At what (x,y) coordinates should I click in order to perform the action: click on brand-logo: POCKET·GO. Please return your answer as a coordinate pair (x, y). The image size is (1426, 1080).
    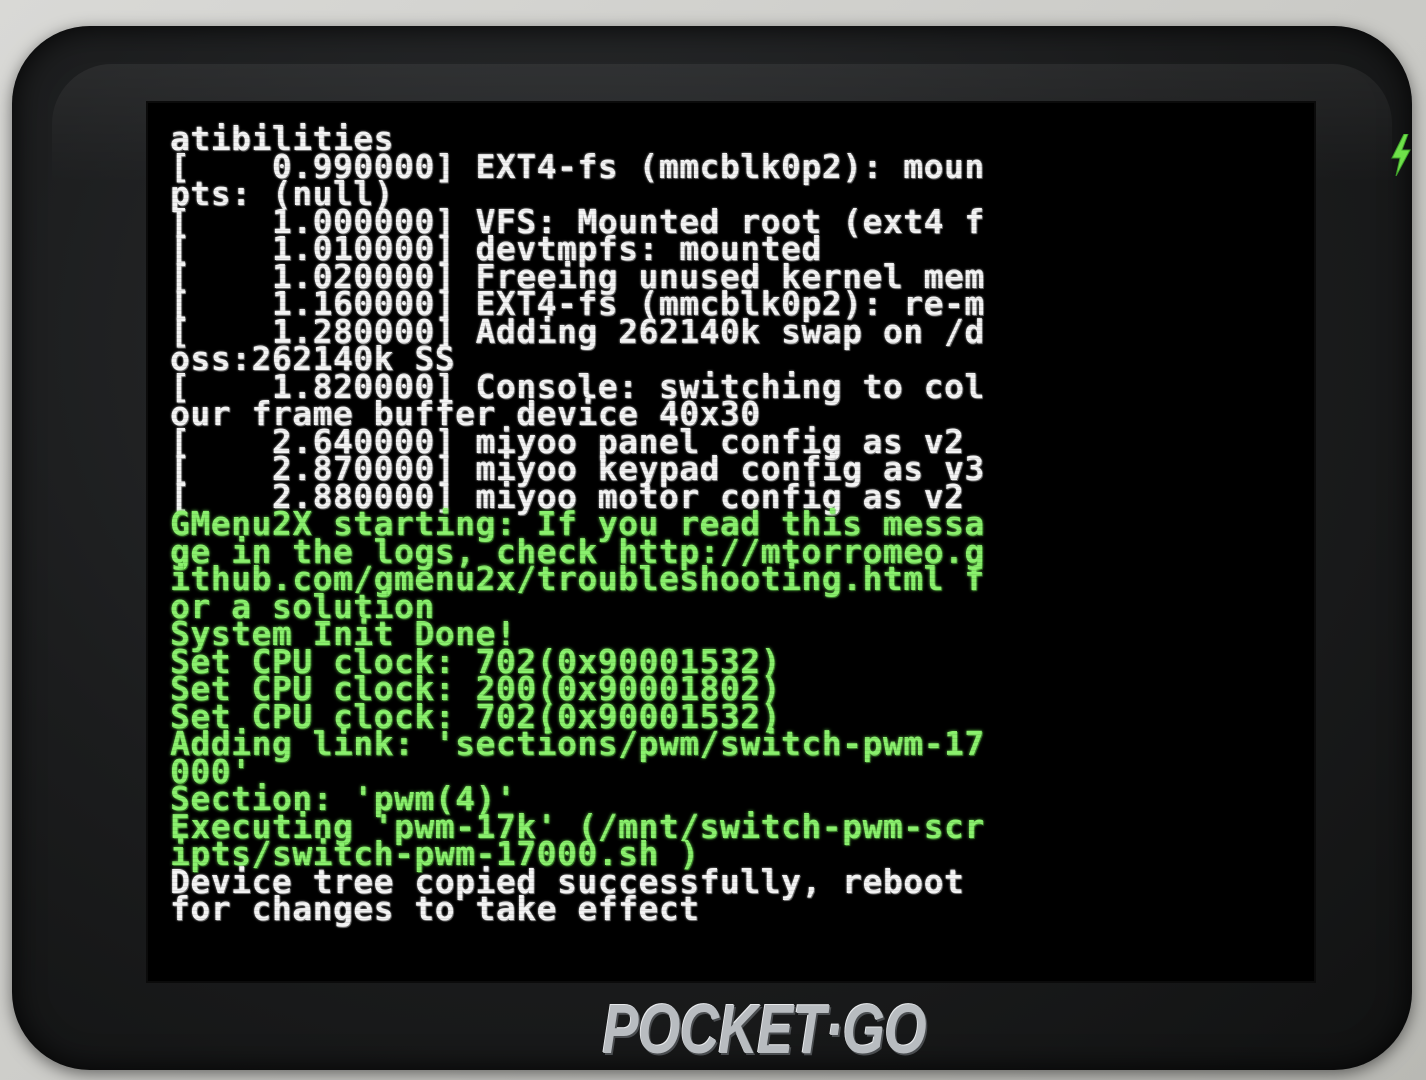
    Looking at the image, I should click on (764, 1029).